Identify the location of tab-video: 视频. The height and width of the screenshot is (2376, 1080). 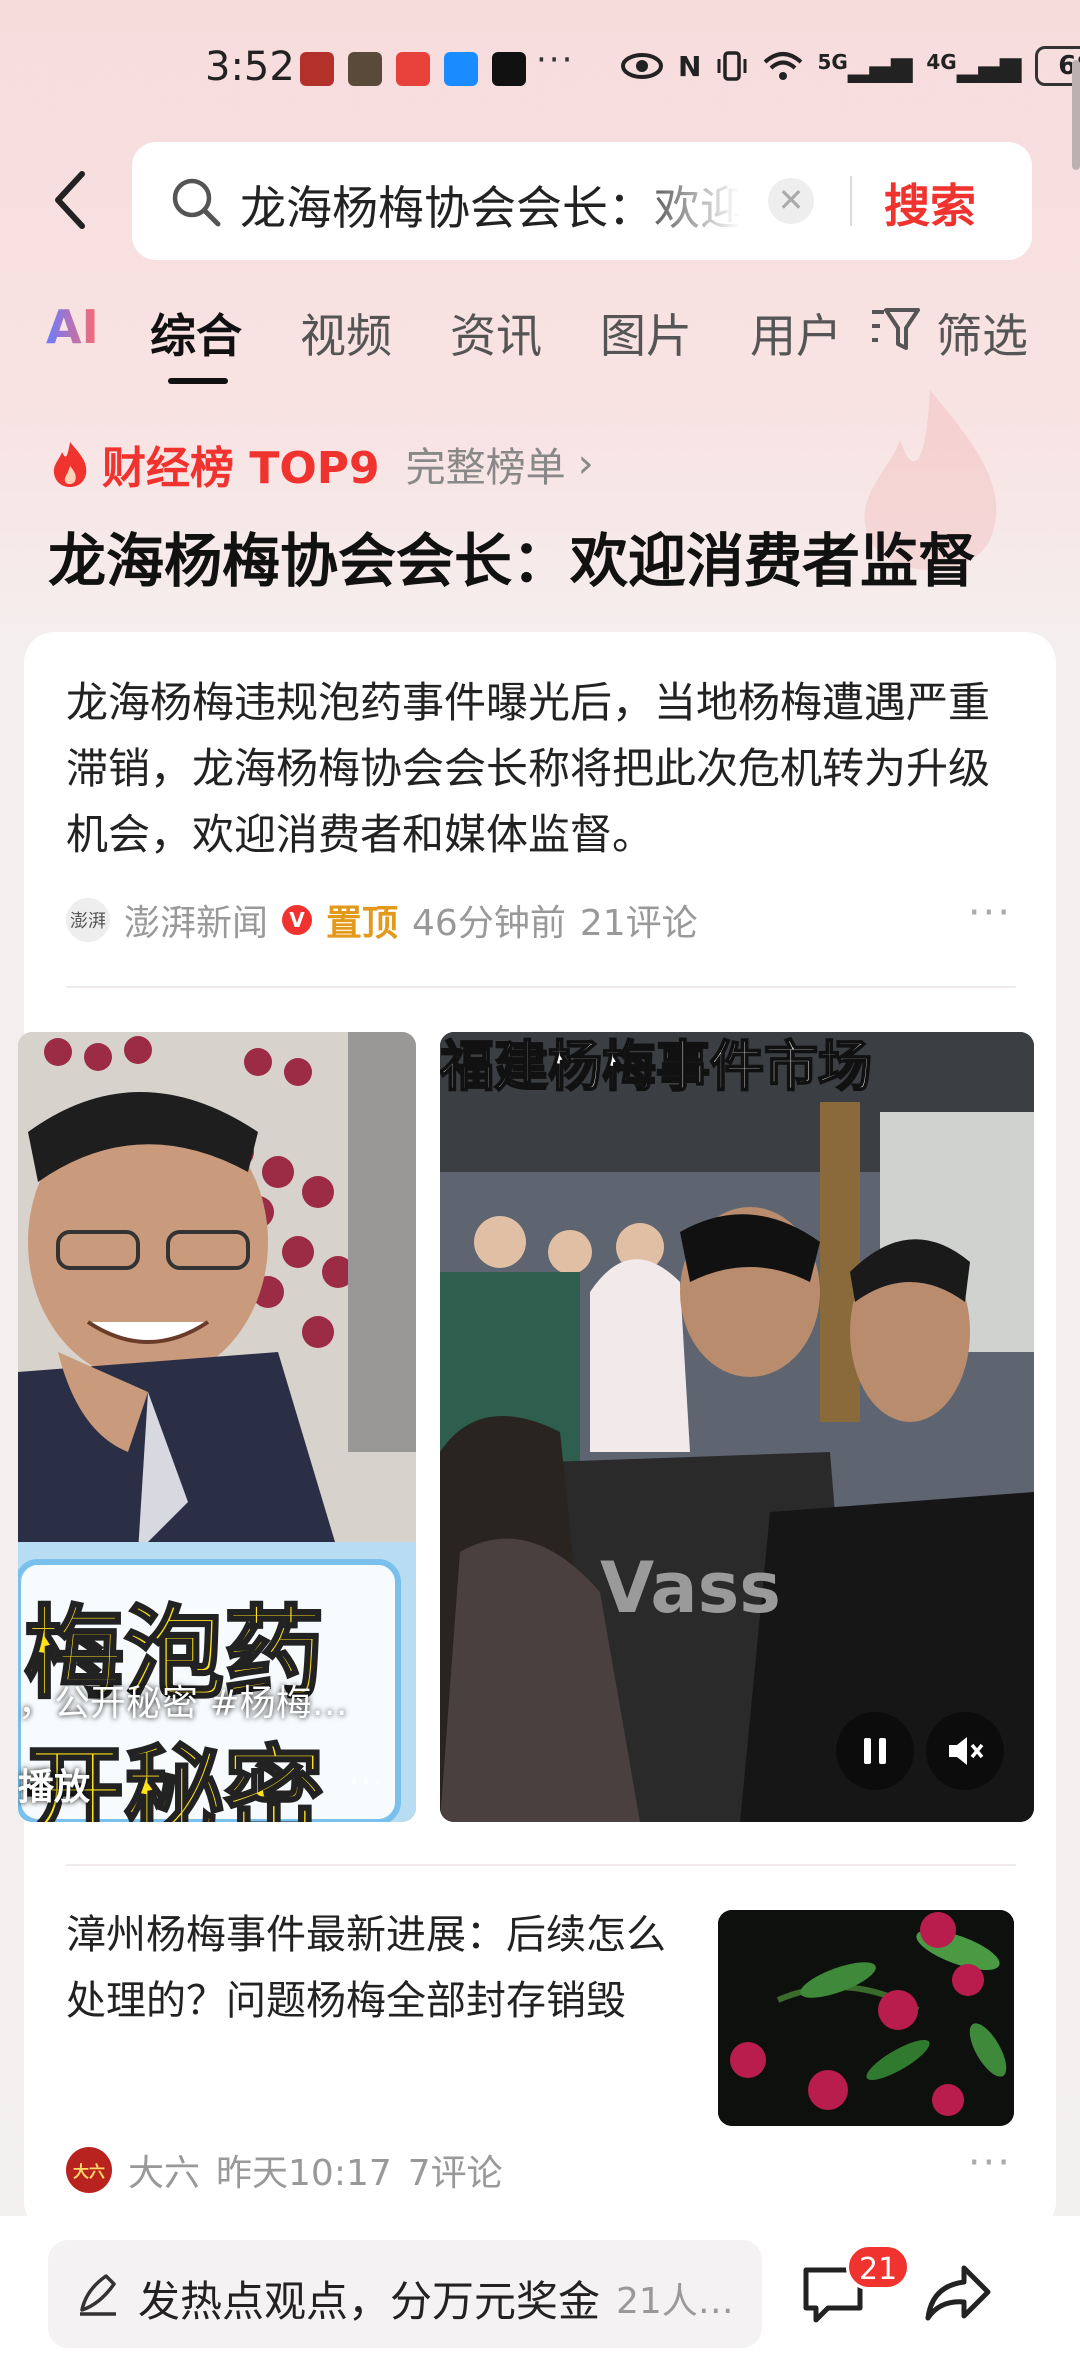
(346, 333).